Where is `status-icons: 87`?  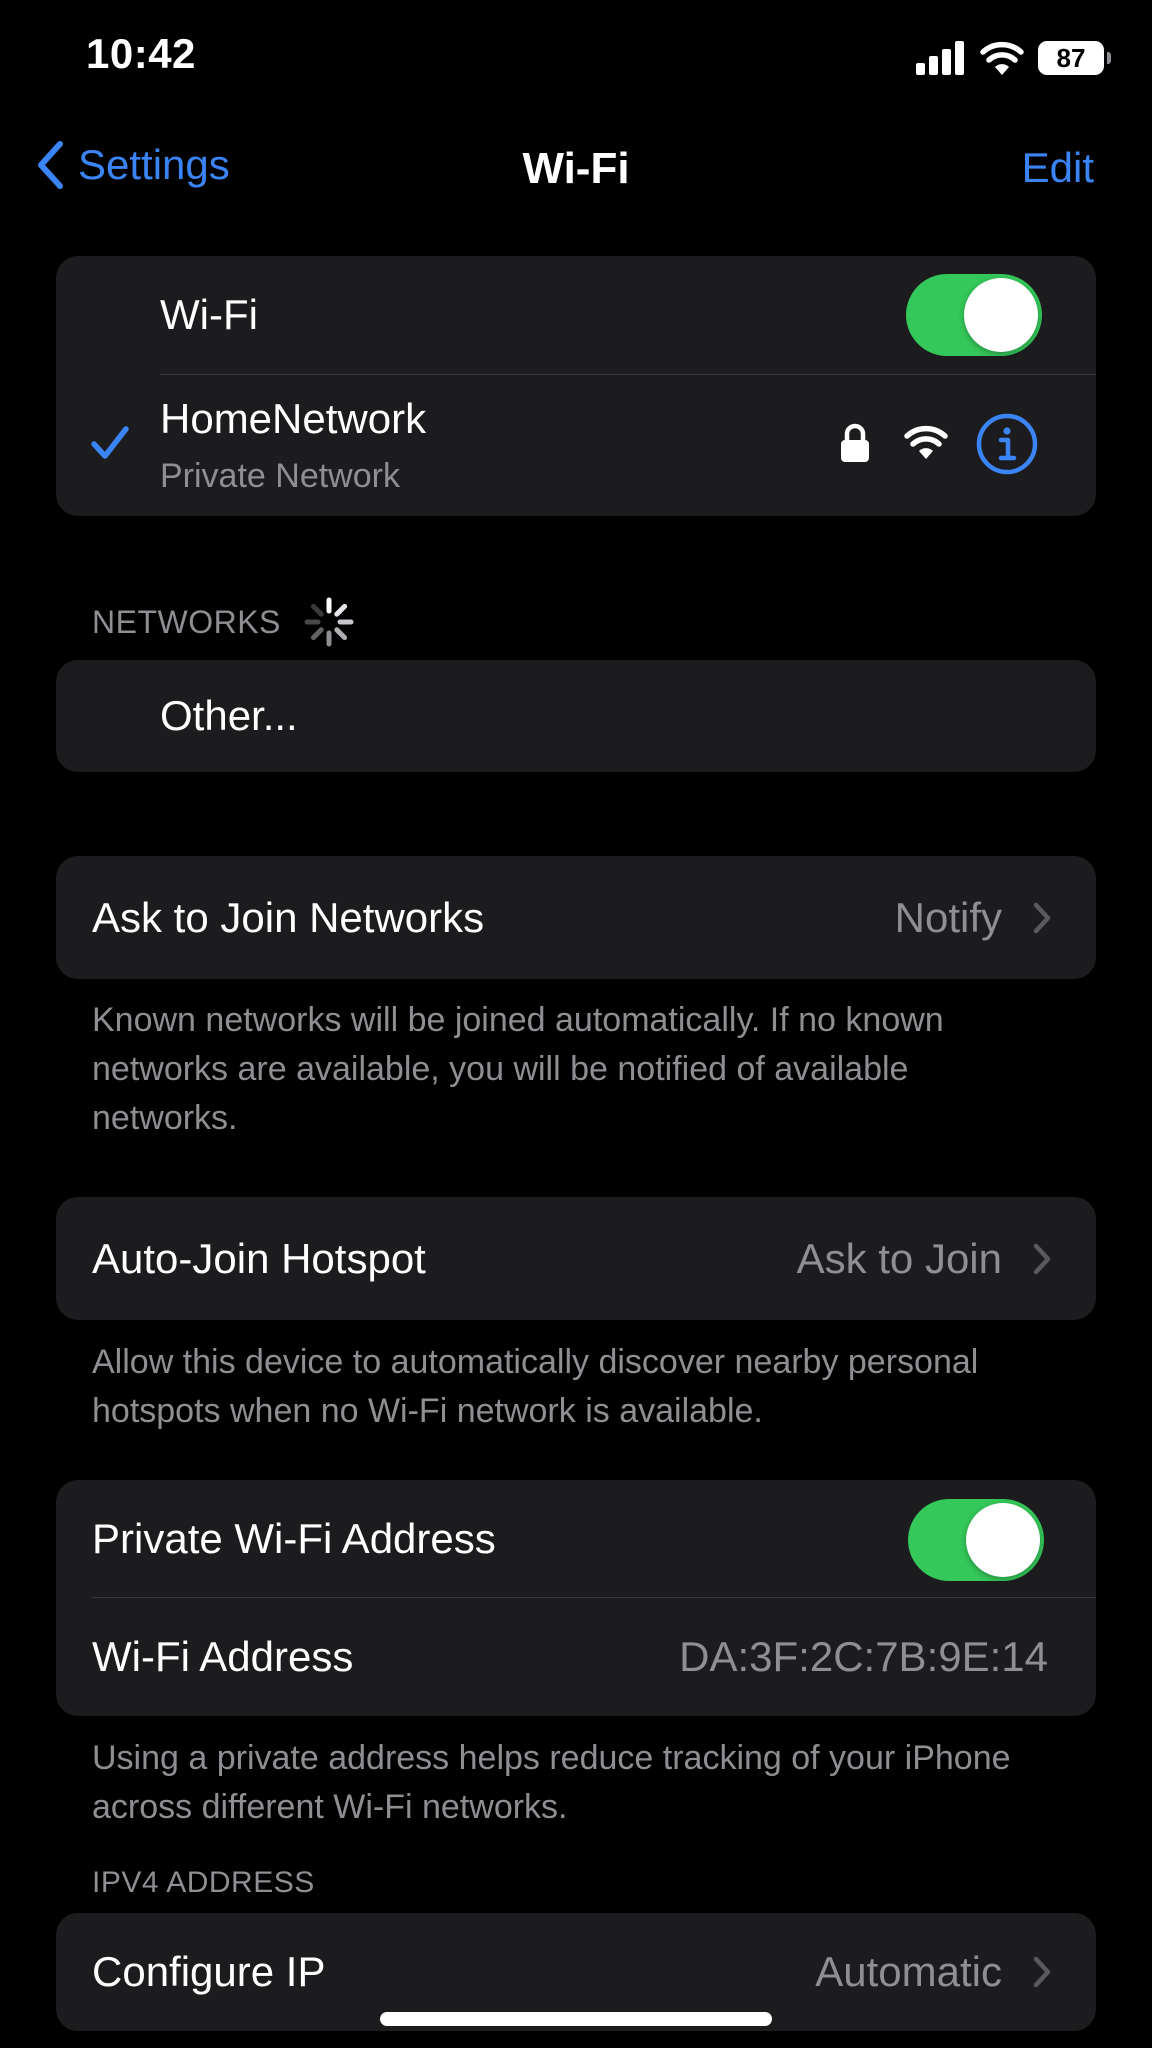
status-icons: 87 is located at coordinates (1013, 58).